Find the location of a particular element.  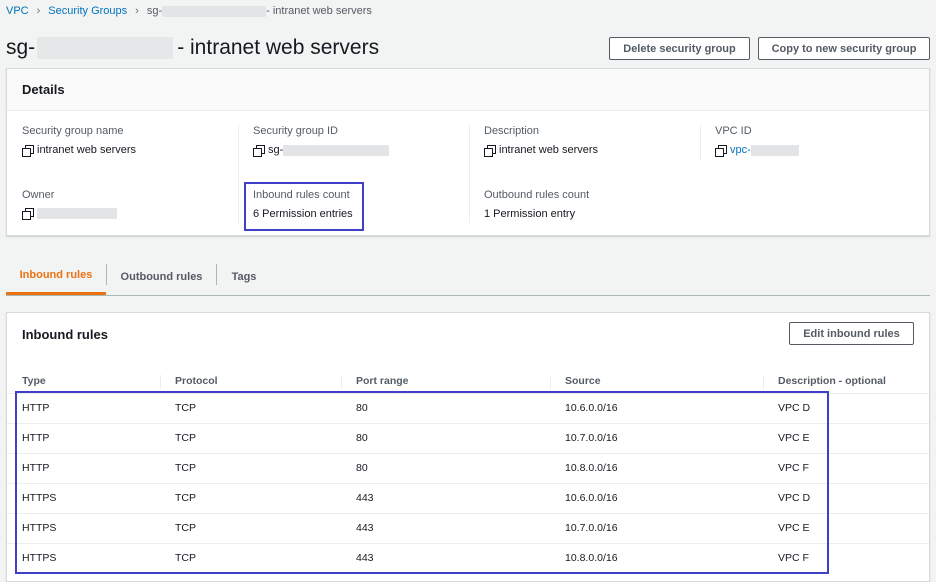

field-value: sg- is located at coordinates (321, 150).